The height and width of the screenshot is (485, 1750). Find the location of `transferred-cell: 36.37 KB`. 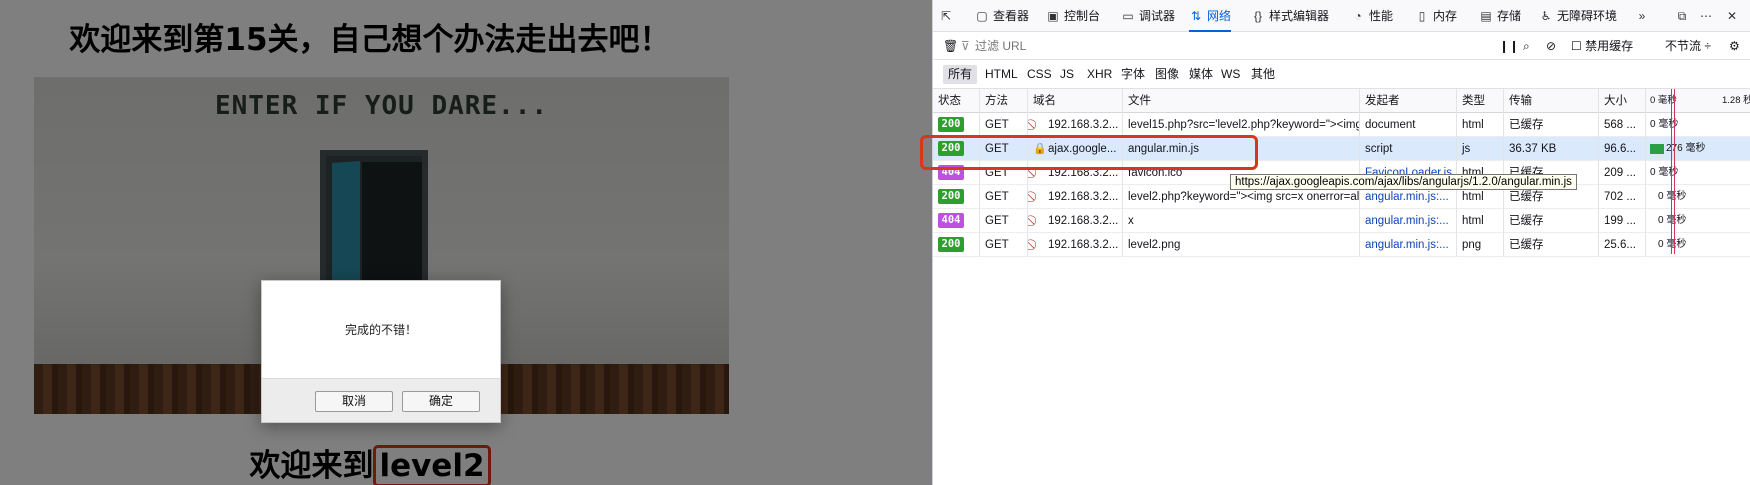

transferred-cell: 36.37 KB is located at coordinates (1551, 149).